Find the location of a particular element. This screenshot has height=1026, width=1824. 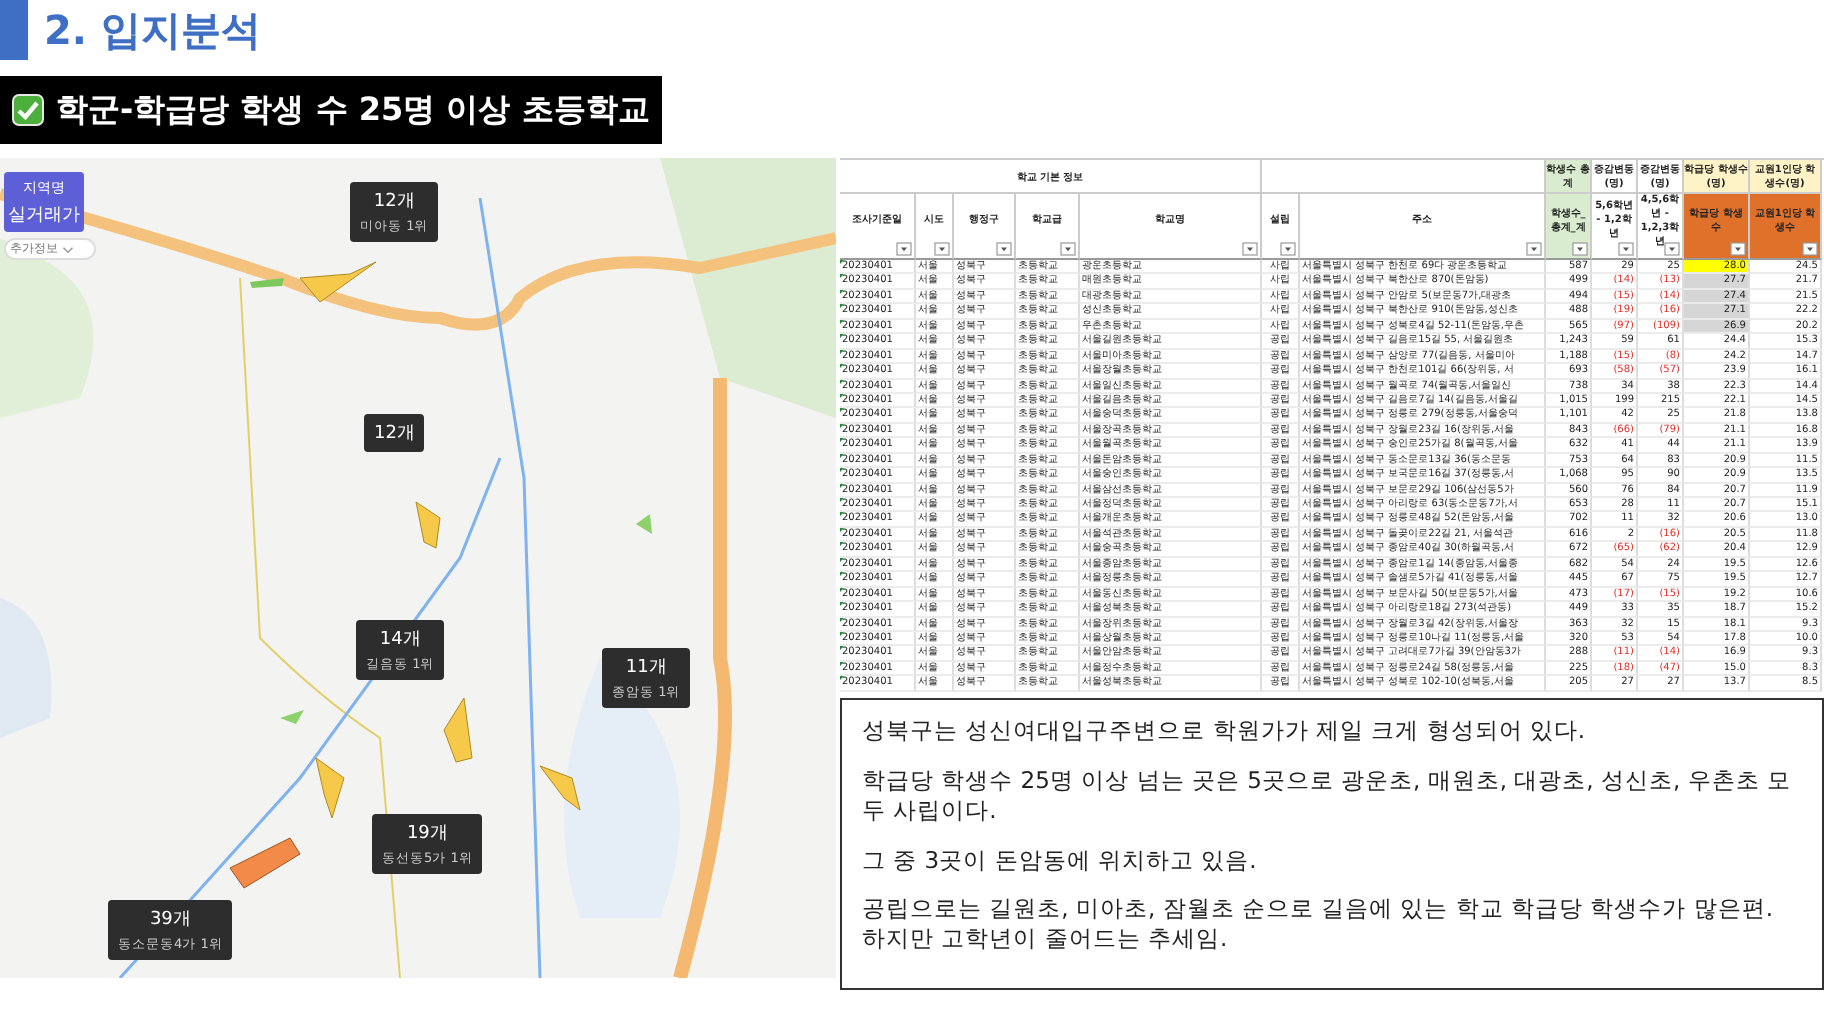

map-marker-label: 12개 is located at coordinates (394, 433).